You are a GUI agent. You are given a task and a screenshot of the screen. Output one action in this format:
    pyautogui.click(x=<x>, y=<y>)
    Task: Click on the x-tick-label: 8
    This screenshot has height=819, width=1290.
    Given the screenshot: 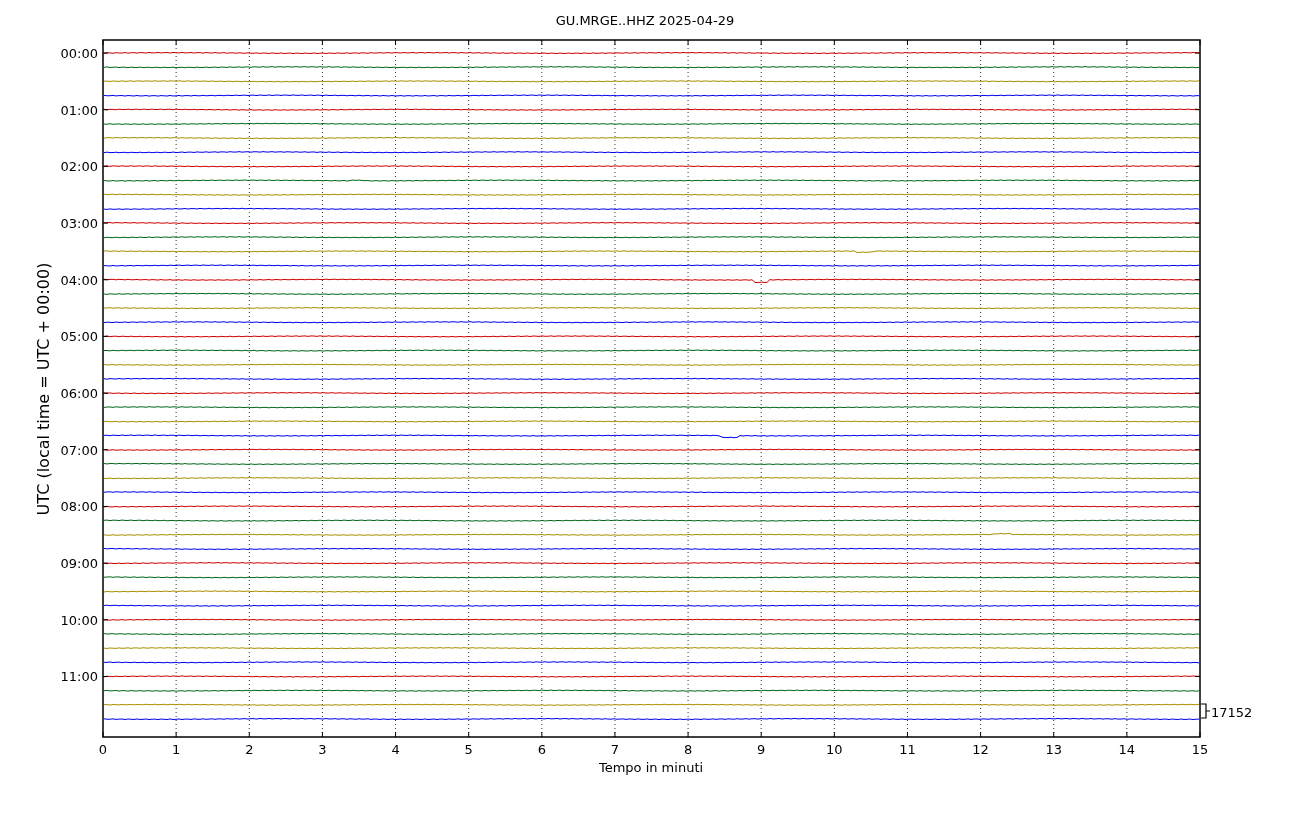 What is the action you would take?
    pyautogui.click(x=688, y=749)
    